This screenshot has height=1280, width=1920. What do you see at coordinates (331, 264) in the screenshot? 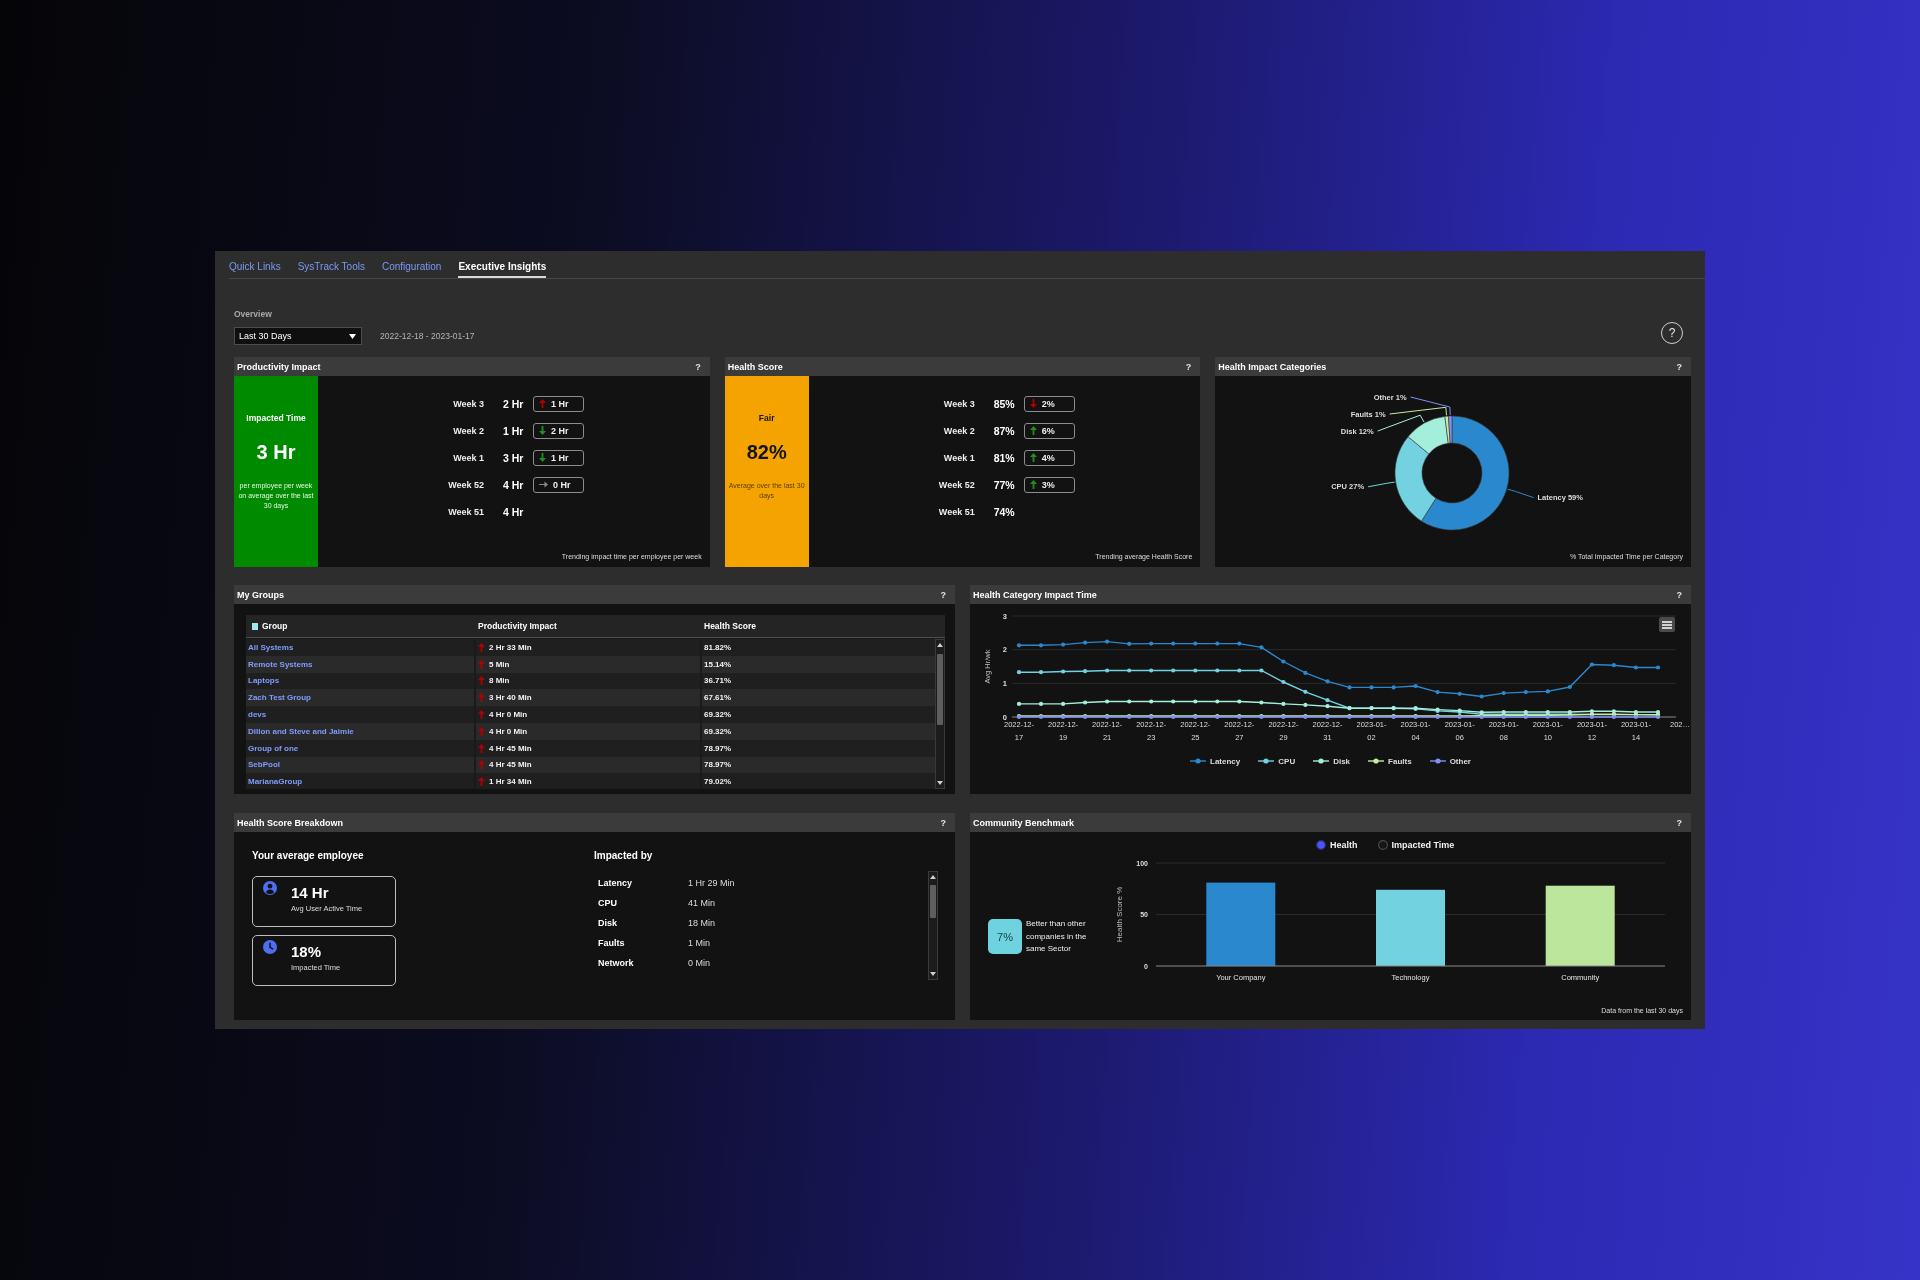
I see `tab: SysTrack Tools` at bounding box center [331, 264].